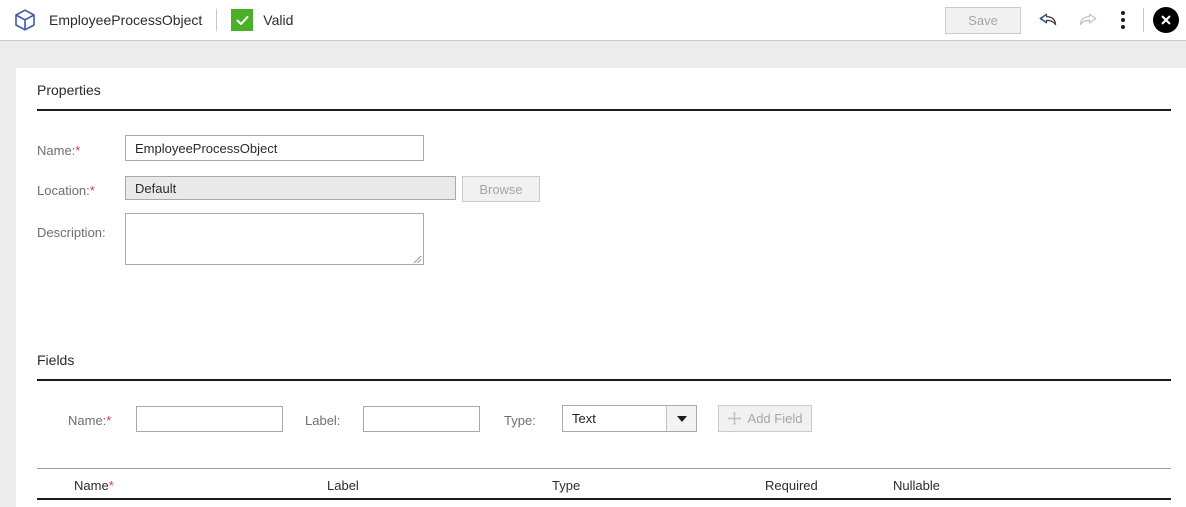  Describe the element at coordinates (56, 360) in the screenshot. I see `fields-section-title: Fields` at that location.